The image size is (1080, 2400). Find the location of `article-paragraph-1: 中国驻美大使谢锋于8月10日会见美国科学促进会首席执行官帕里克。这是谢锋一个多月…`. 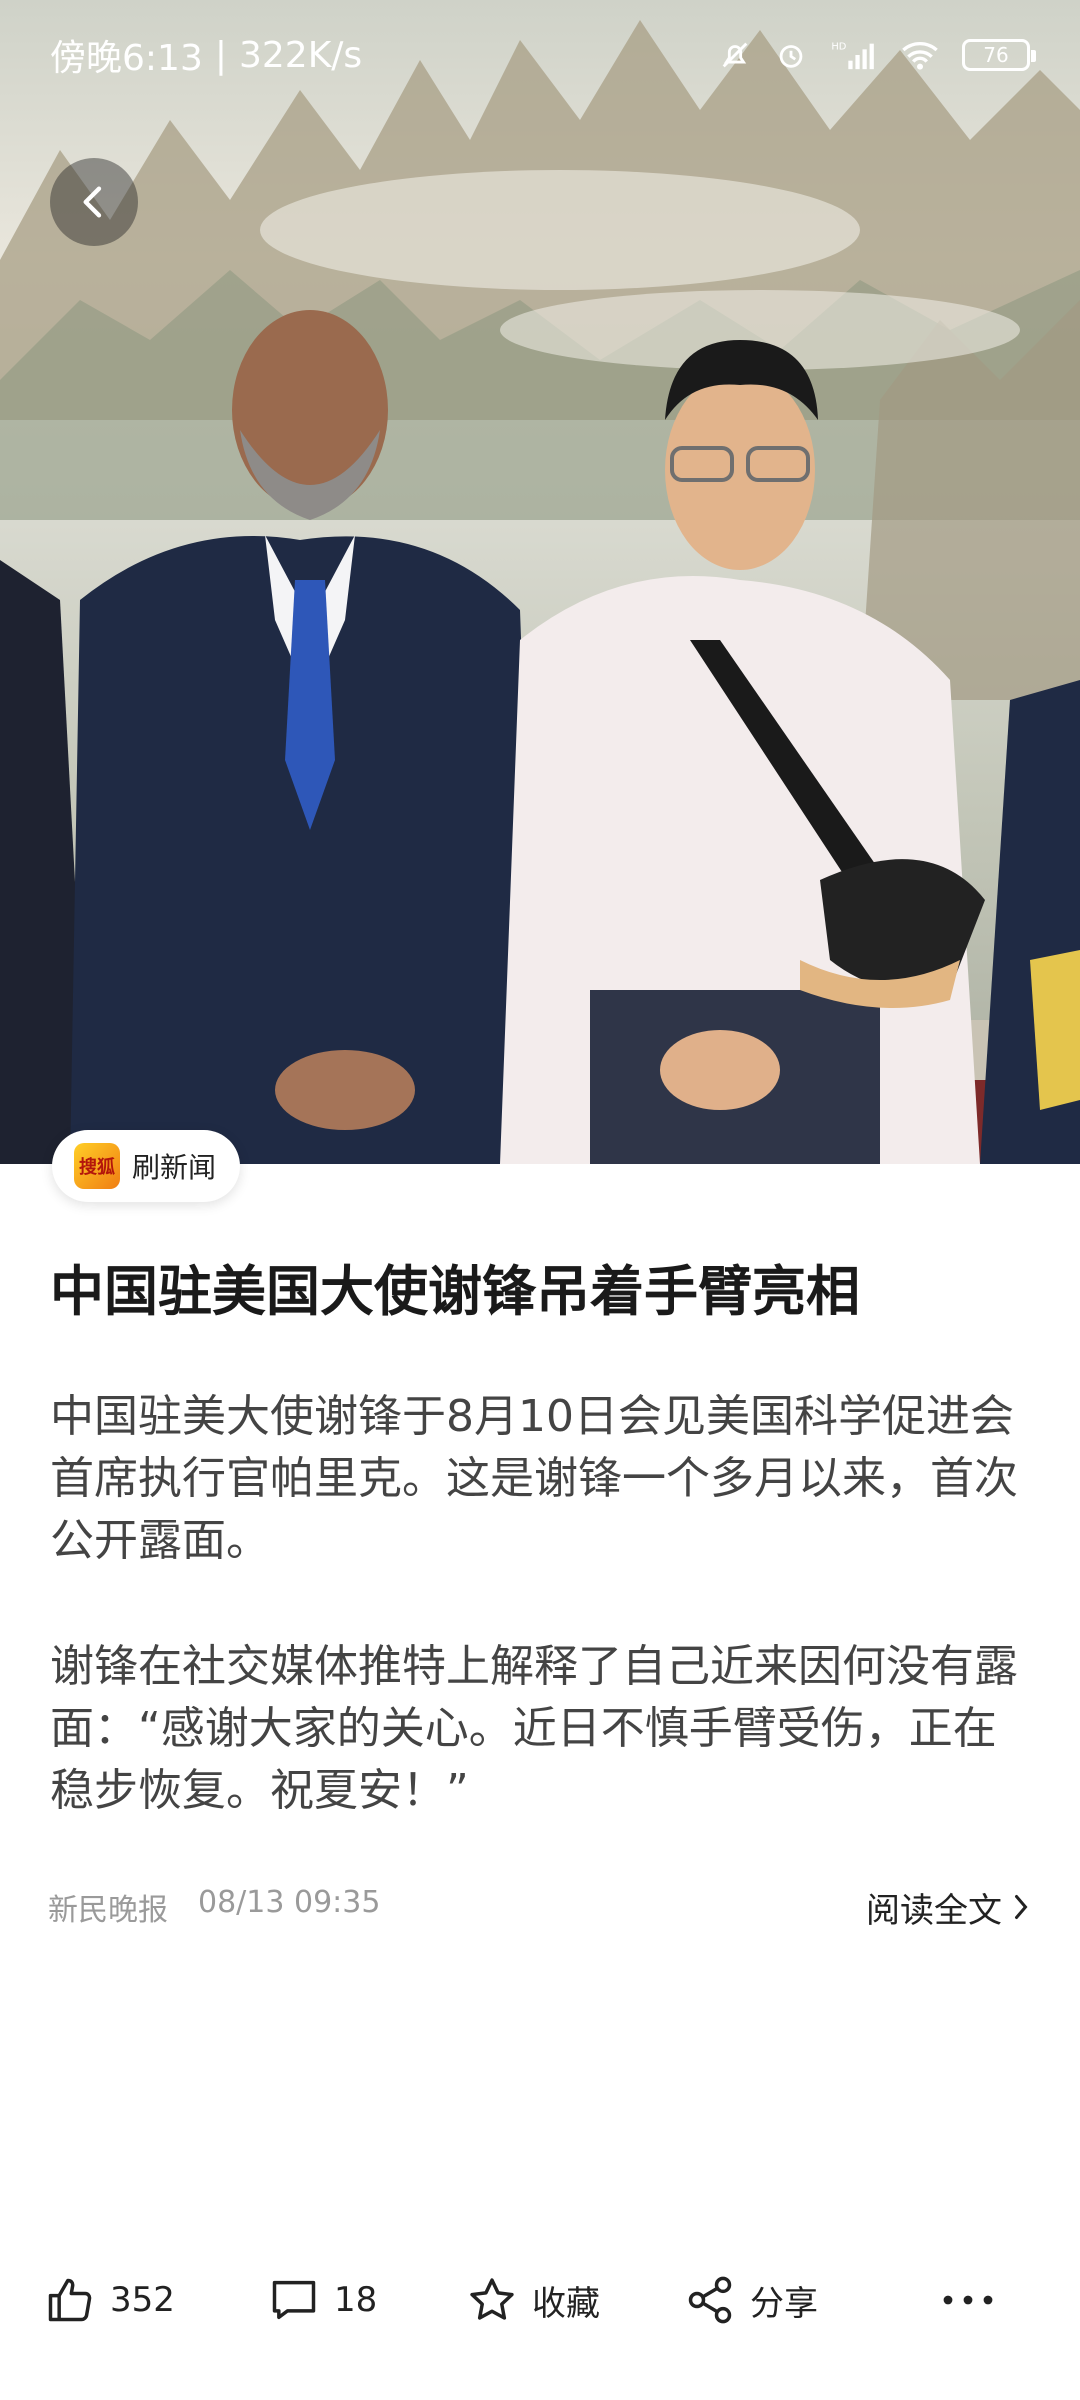

article-paragraph-1: 中国驻美大使谢锋于8月10日会见美国科学促进会首席执行官帕里克。这是谢锋一个多月… is located at coordinates (534, 1478).